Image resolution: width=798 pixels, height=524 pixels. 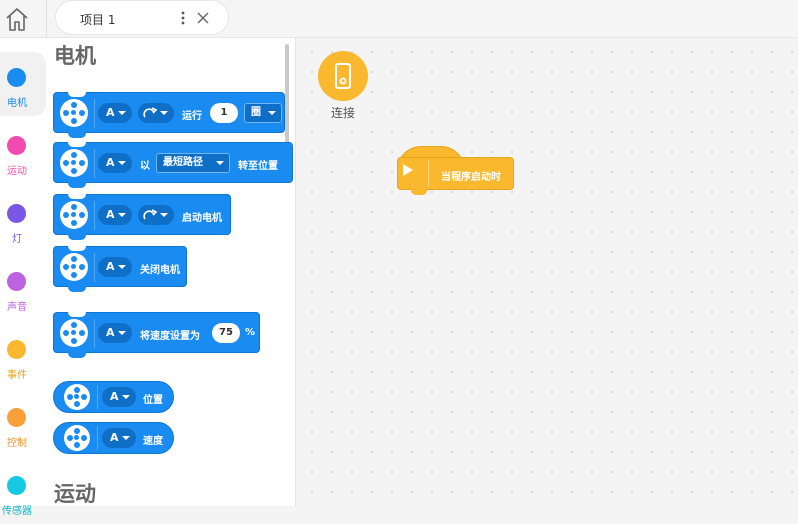 What do you see at coordinates (145, 166) in the screenshot?
I see `block-label-prefix: 以` at bounding box center [145, 166].